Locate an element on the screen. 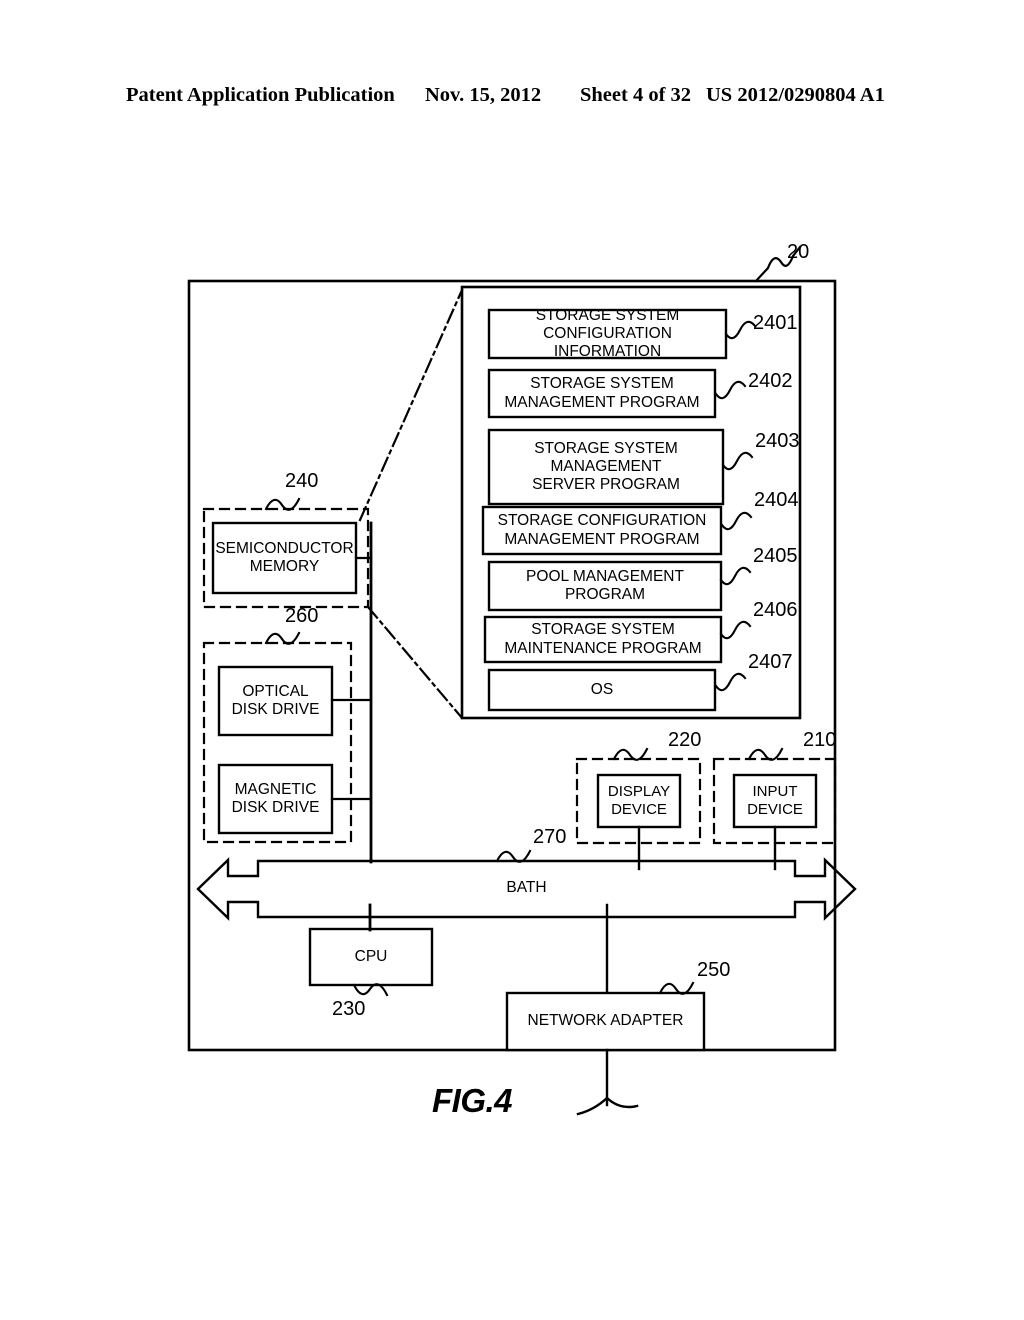  ref-label-2405: 2405 is located at coordinates (775, 556).